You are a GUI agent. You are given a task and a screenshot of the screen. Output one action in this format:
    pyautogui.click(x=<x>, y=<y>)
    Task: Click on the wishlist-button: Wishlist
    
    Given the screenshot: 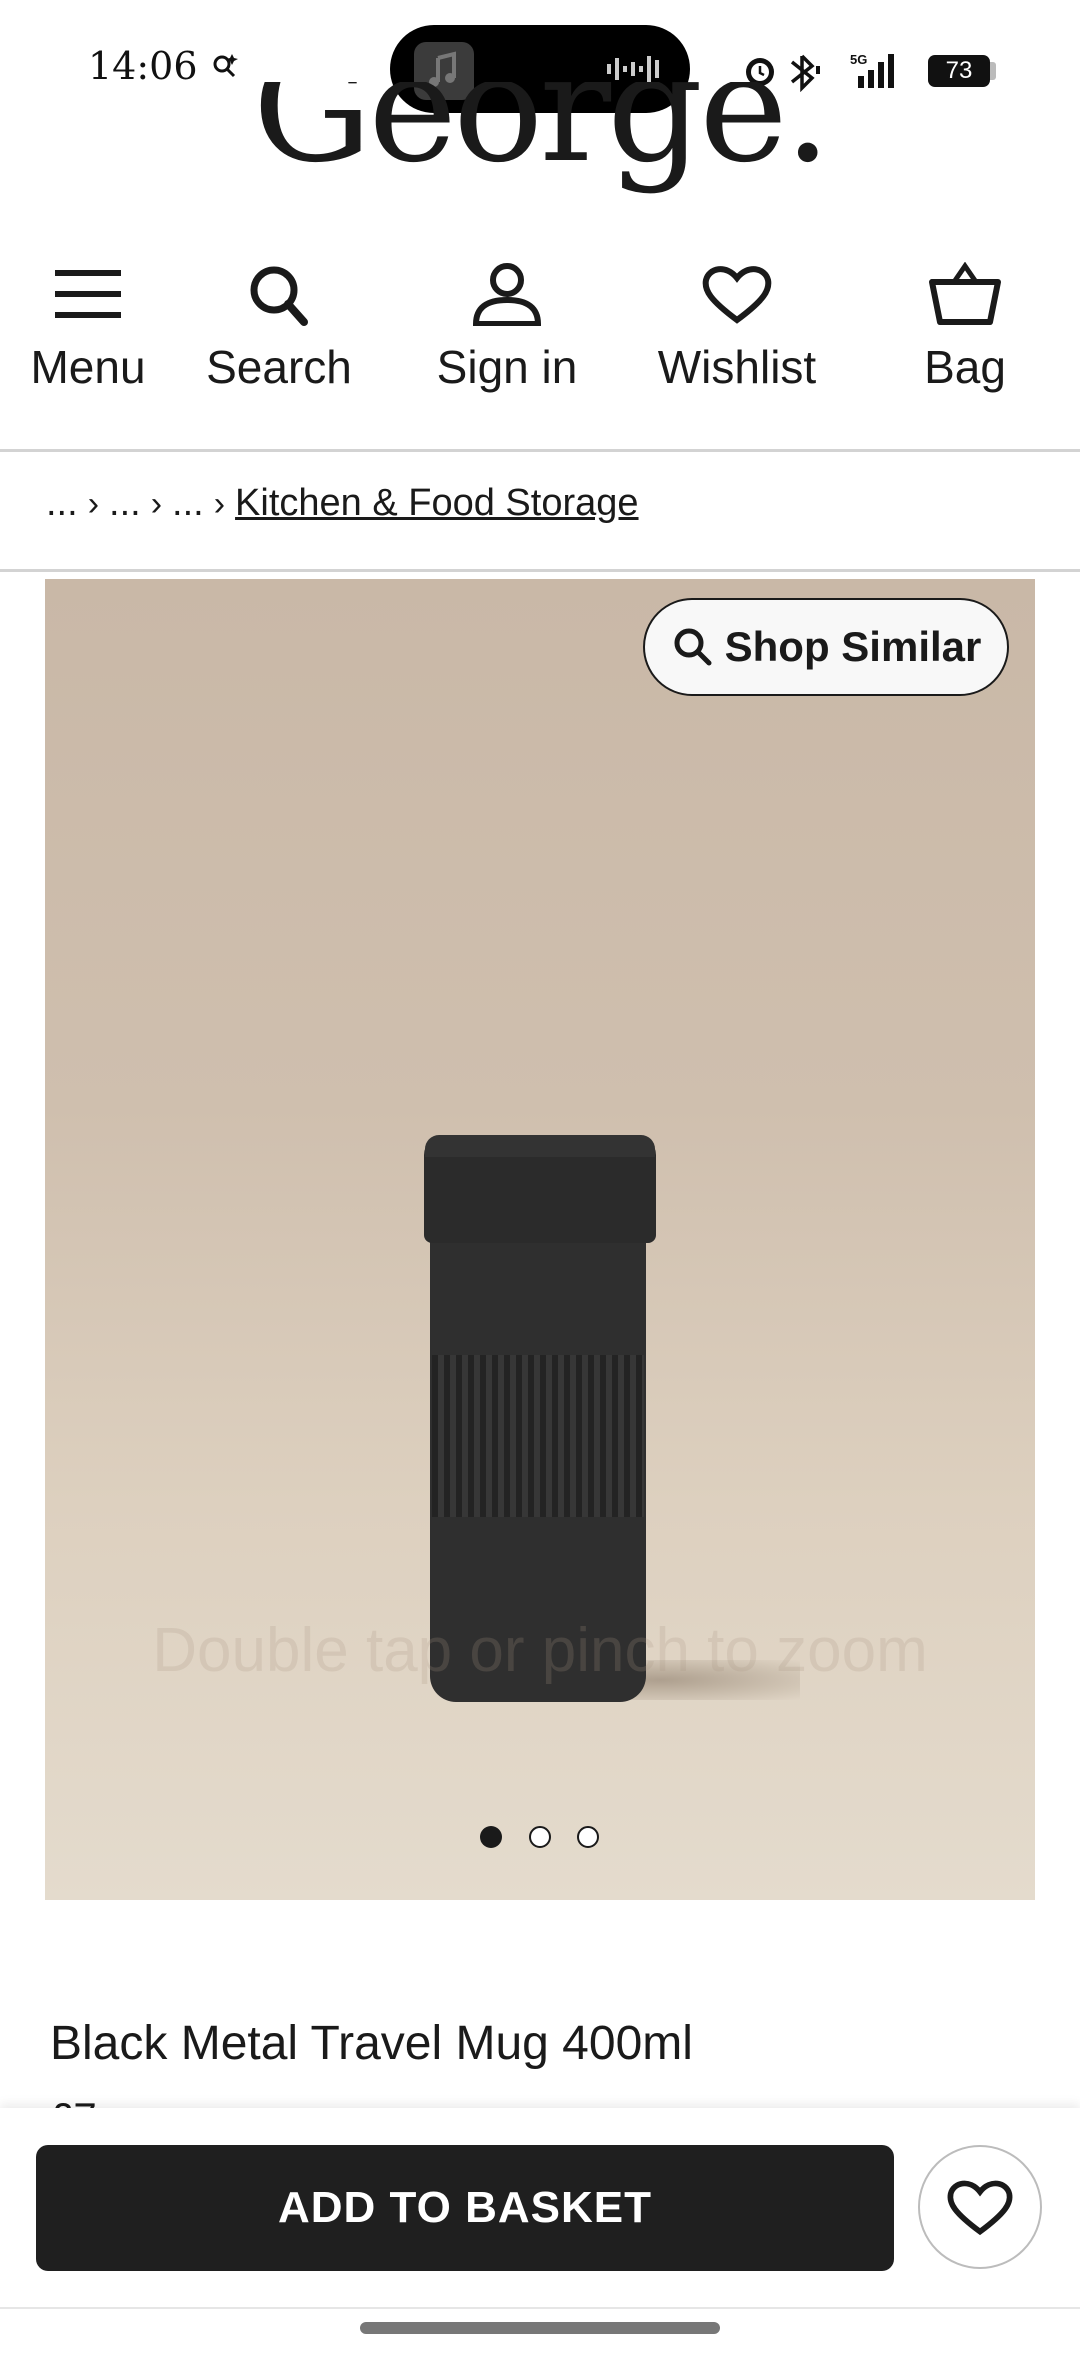 What is the action you would take?
    pyautogui.click(x=737, y=342)
    